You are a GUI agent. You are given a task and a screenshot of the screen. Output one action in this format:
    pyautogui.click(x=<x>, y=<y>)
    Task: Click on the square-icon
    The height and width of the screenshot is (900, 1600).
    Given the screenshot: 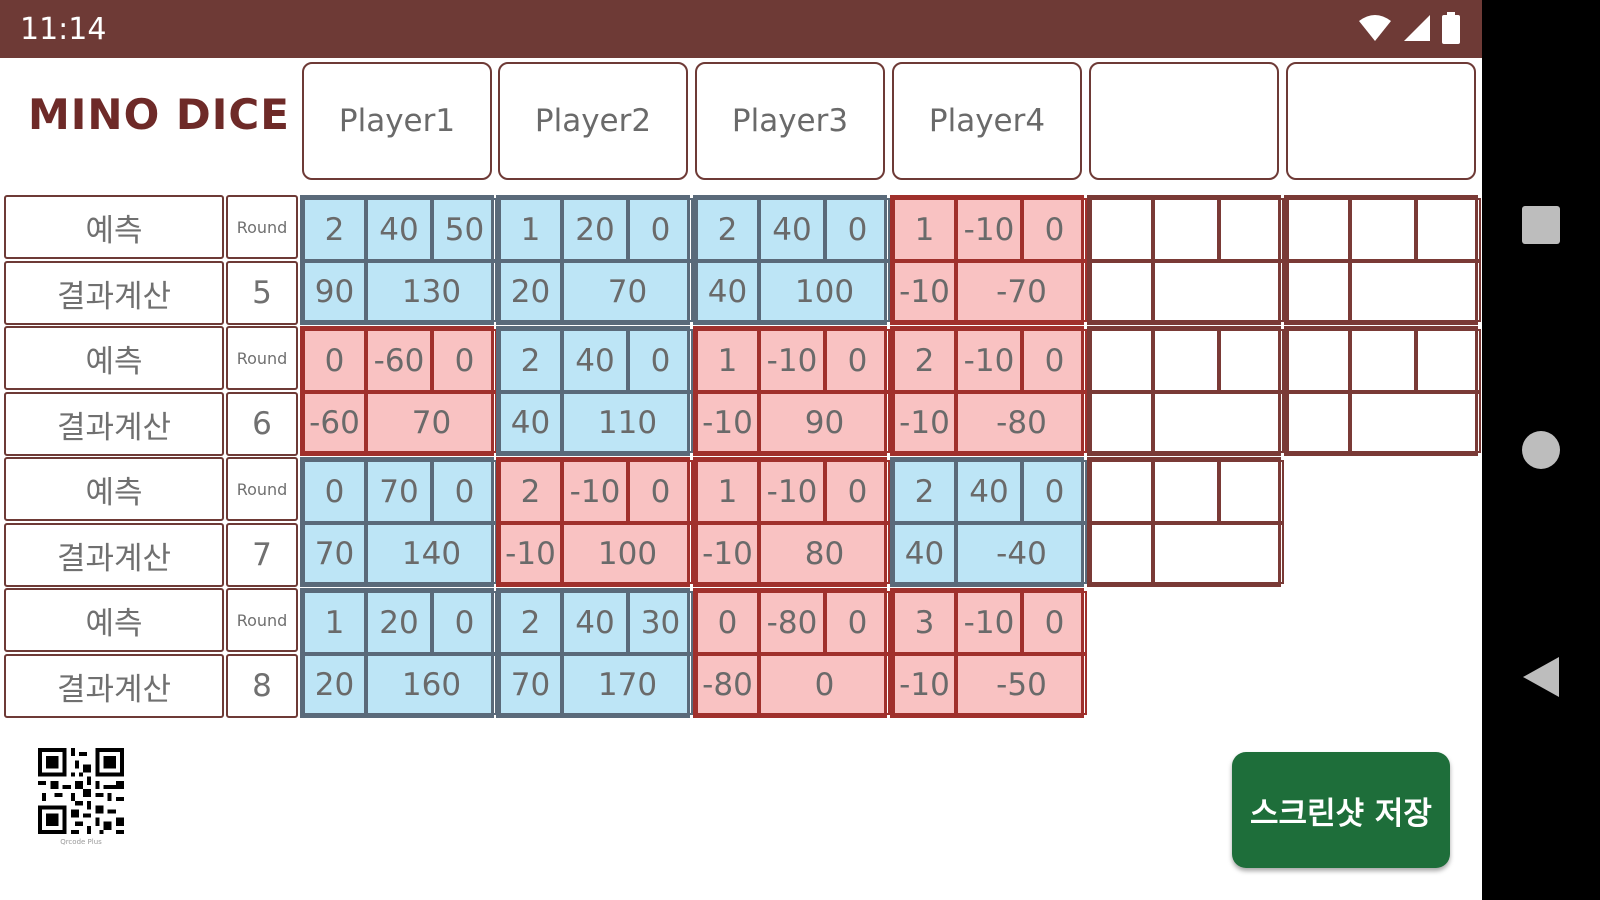 What is the action you would take?
    pyautogui.click(x=1541, y=225)
    